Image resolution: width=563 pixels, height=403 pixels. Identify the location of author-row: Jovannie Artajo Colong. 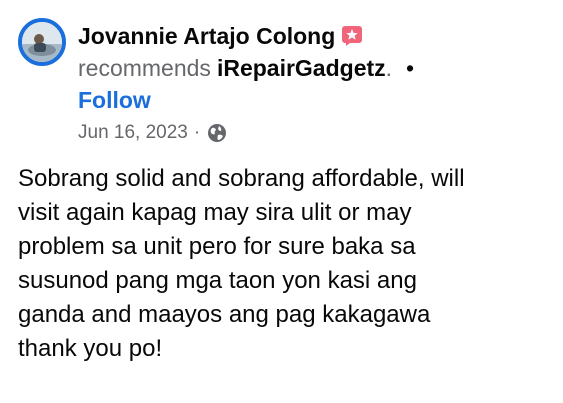
(313, 36).